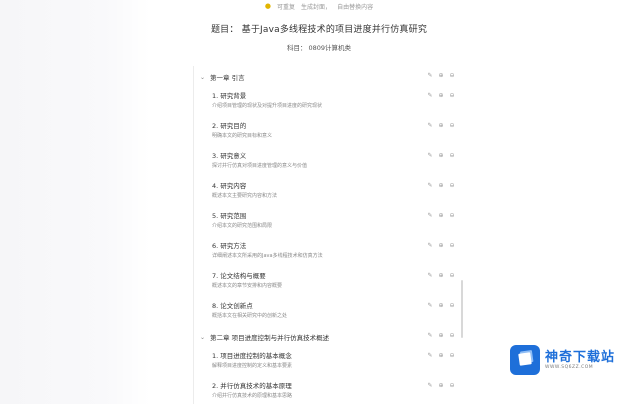 Image resolution: width=638 pixels, height=404 pixels. I want to click on top-hint: ● 可重复 生成封面， 自由替换内容, so click(319, 6).